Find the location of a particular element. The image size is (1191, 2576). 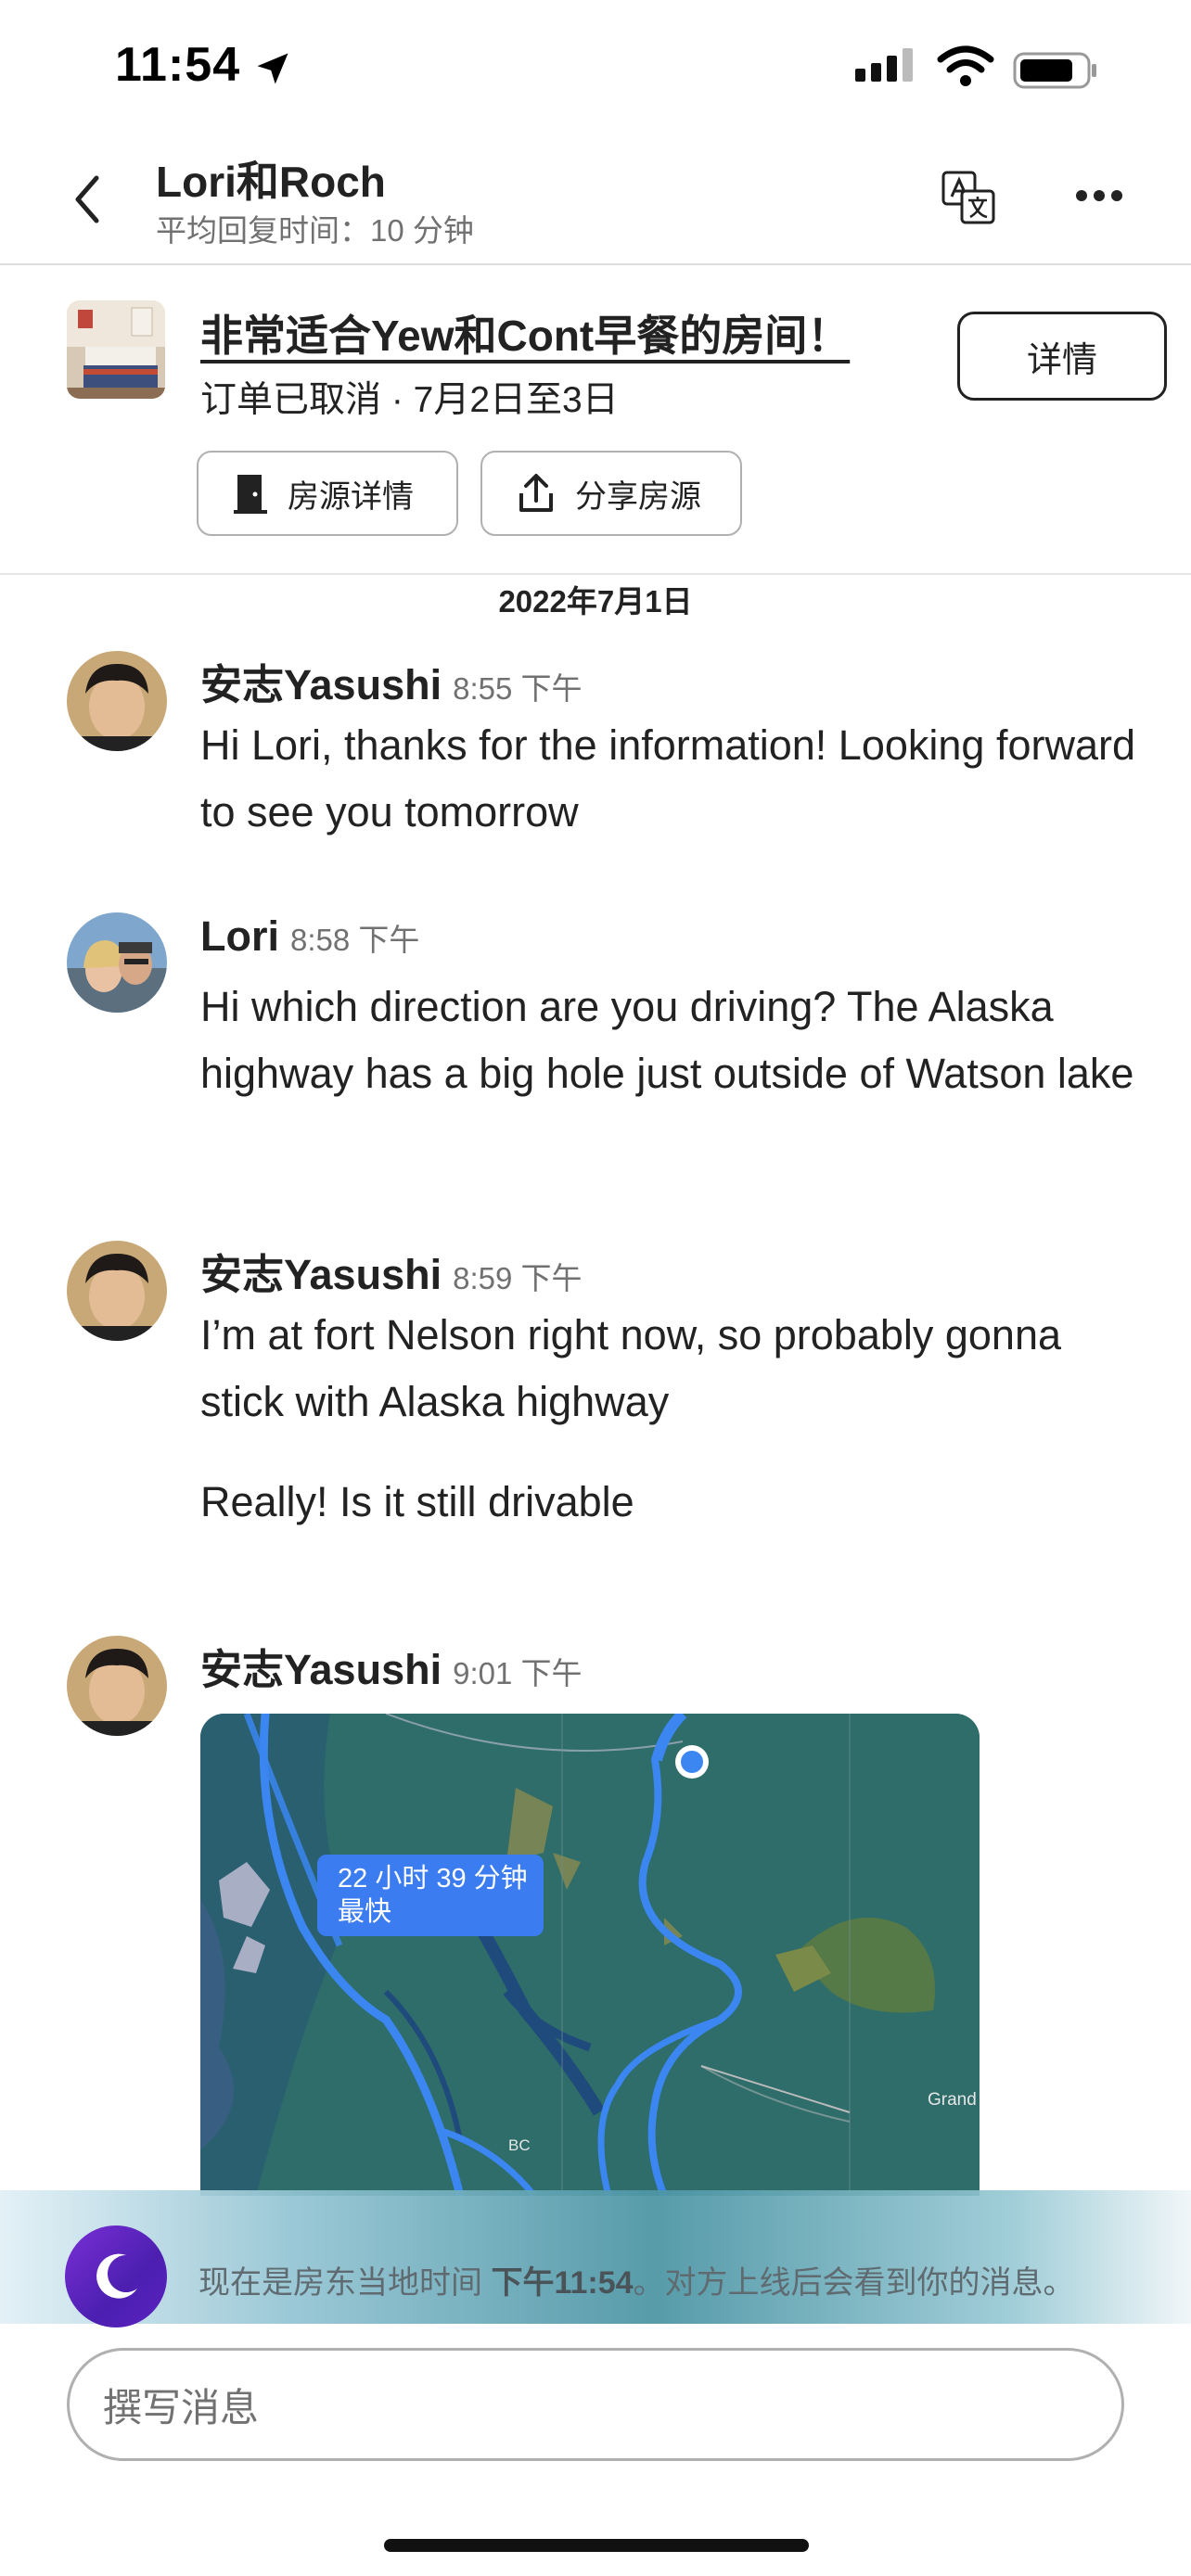

share-listing-button: 分享房源 is located at coordinates (611, 493).